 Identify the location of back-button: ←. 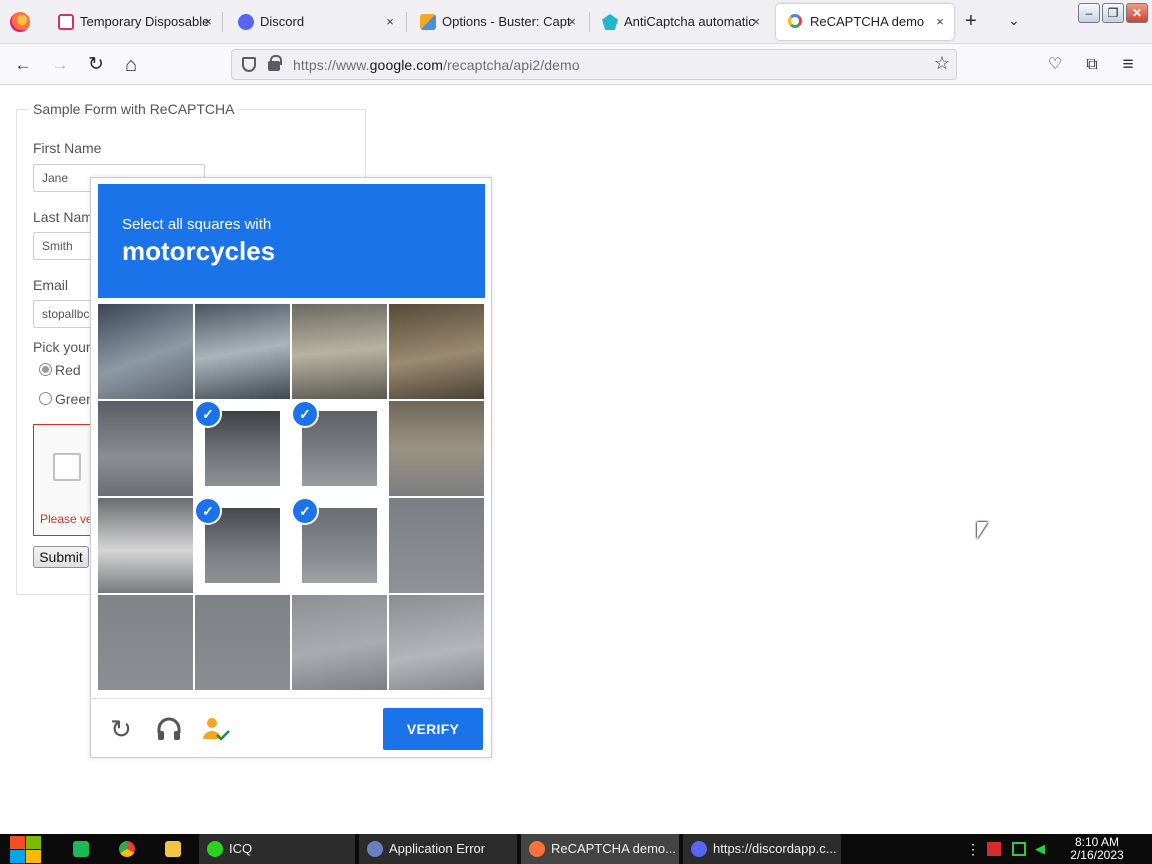
(23, 65).